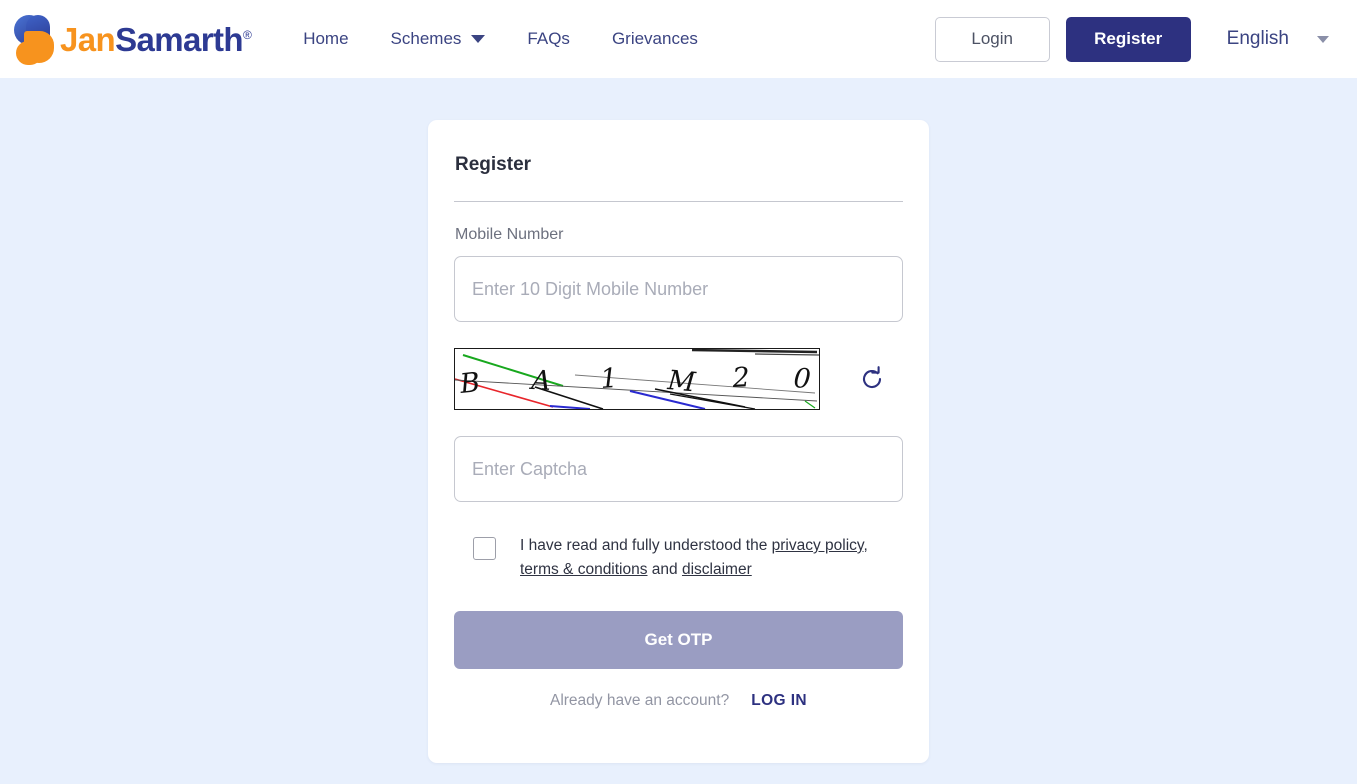 This screenshot has height=784, width=1357. What do you see at coordinates (540, 381) in the screenshot?
I see `captcha-char-1: A` at bounding box center [540, 381].